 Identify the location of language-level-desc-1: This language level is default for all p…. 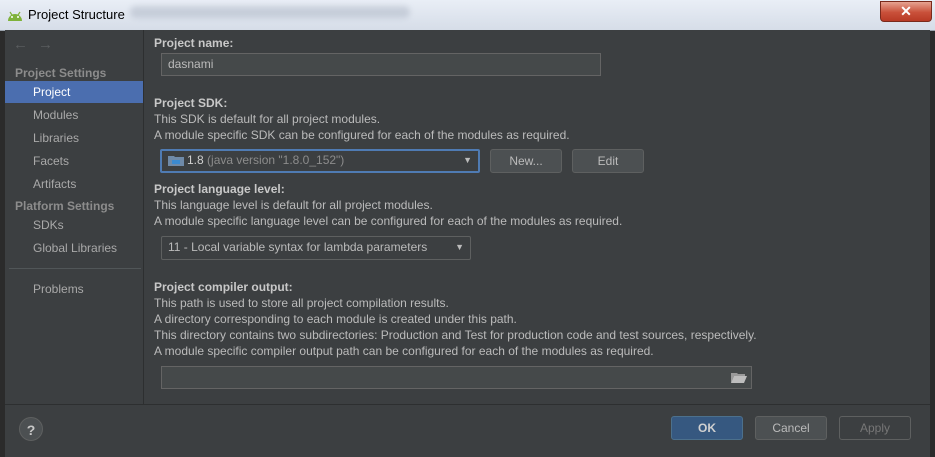
(293, 205).